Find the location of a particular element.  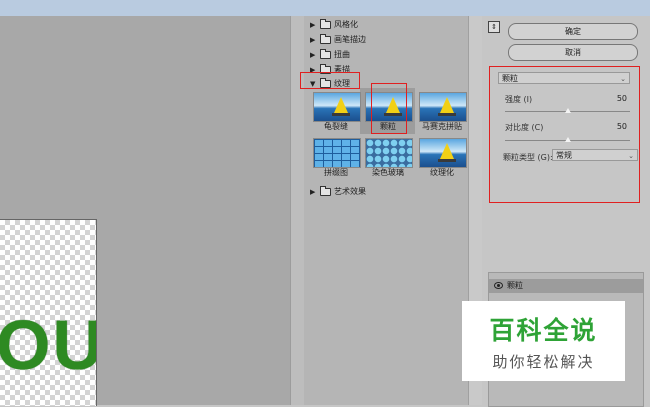

watermark-subtitle: 助你轻松解决 is located at coordinates (543, 362).